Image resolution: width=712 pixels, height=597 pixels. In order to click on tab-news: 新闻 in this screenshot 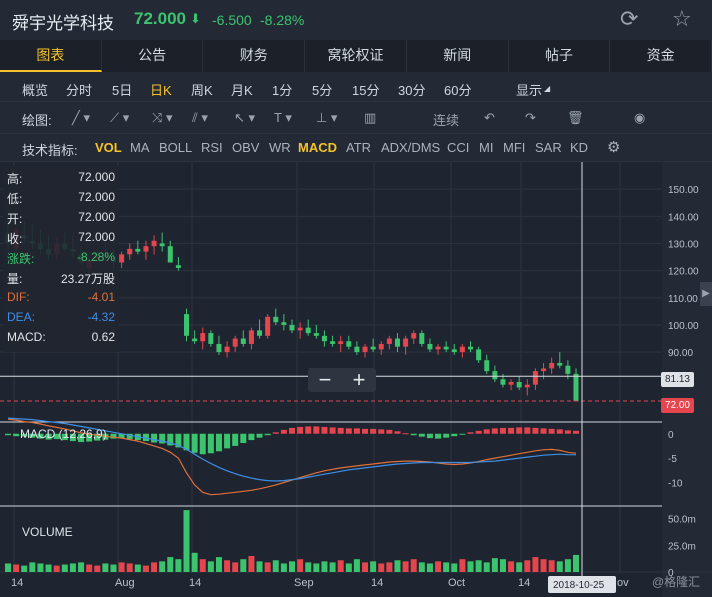, I will do `click(458, 56)`.